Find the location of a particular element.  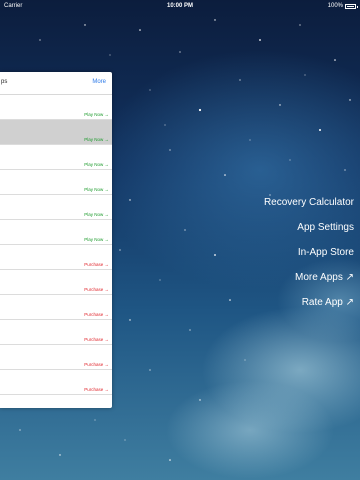

battery-status: 100% is located at coordinates (342, 6).